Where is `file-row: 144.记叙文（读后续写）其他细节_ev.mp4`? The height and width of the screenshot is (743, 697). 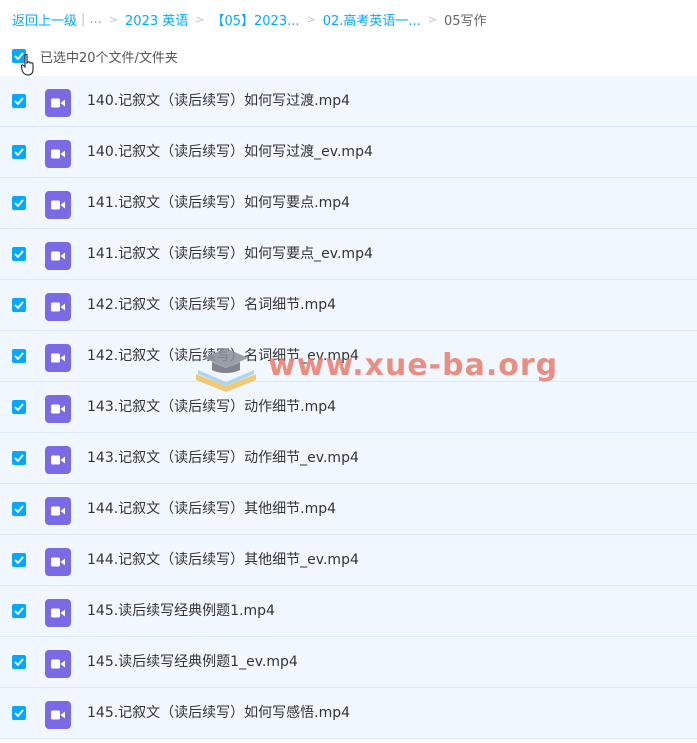
file-row: 144.记叙文（读后续写）其他细节_ev.mp4 is located at coordinates (348, 560).